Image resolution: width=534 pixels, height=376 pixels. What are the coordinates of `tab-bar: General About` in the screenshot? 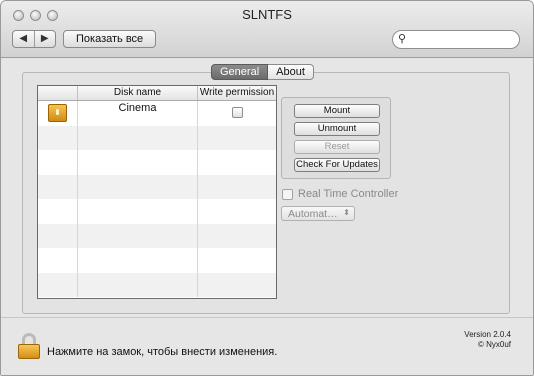 It's located at (262, 72).